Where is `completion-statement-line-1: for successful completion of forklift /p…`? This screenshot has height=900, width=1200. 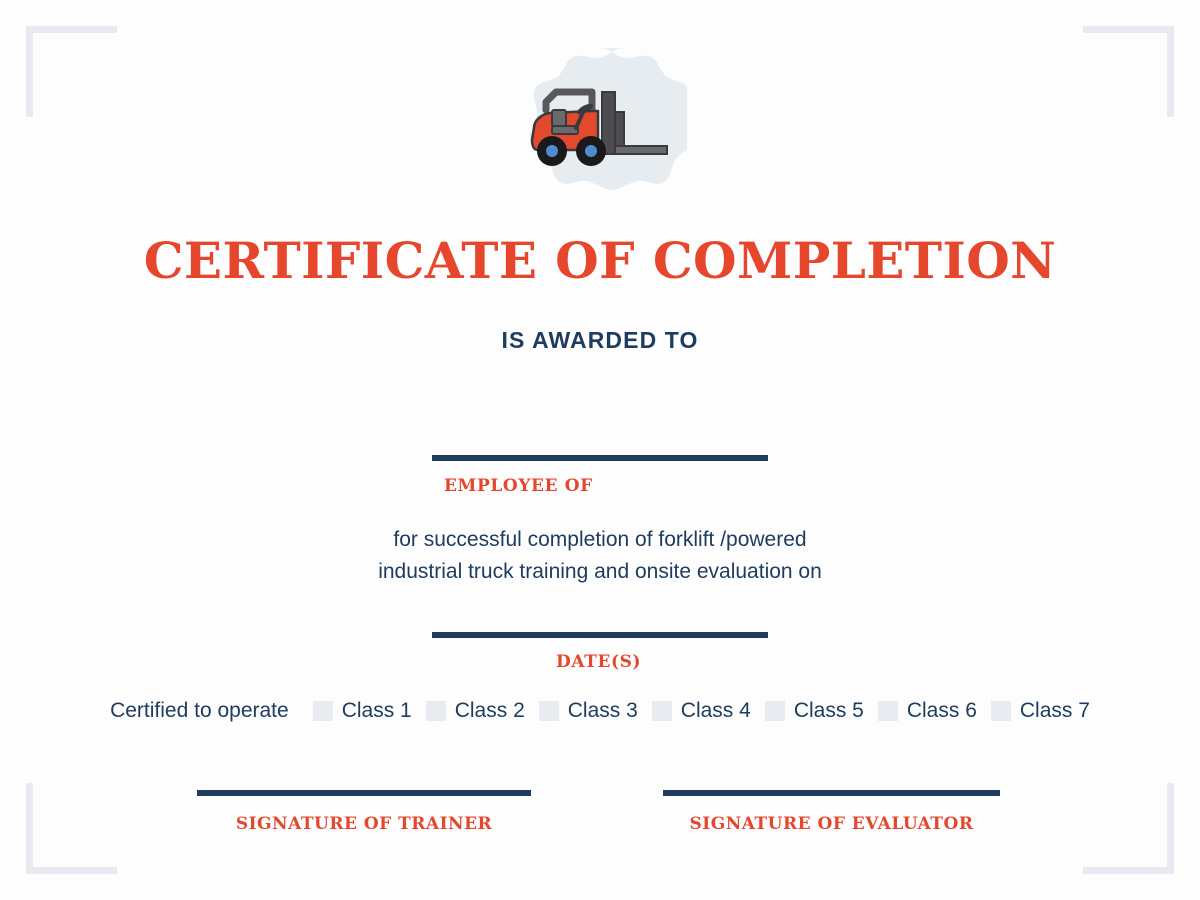 completion-statement-line-1: for successful completion of forklift /p… is located at coordinates (600, 539).